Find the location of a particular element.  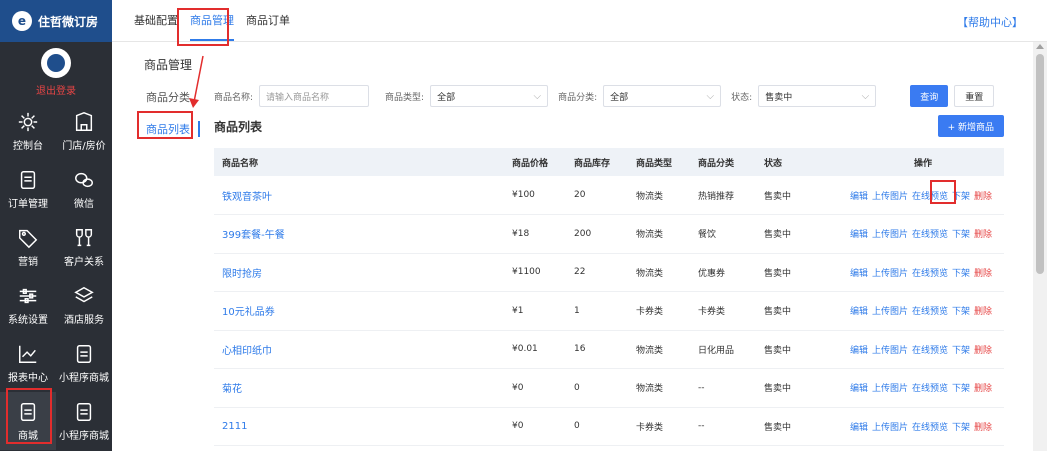

subnav-title: 商品管理 is located at coordinates (168, 65).